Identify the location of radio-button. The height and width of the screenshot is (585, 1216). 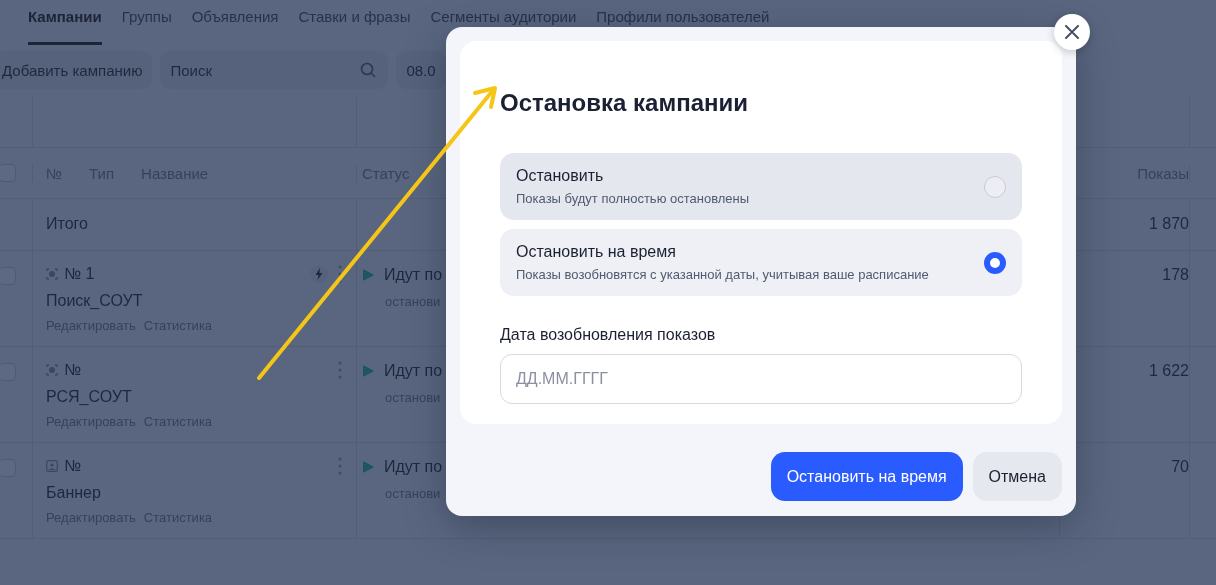
(995, 262).